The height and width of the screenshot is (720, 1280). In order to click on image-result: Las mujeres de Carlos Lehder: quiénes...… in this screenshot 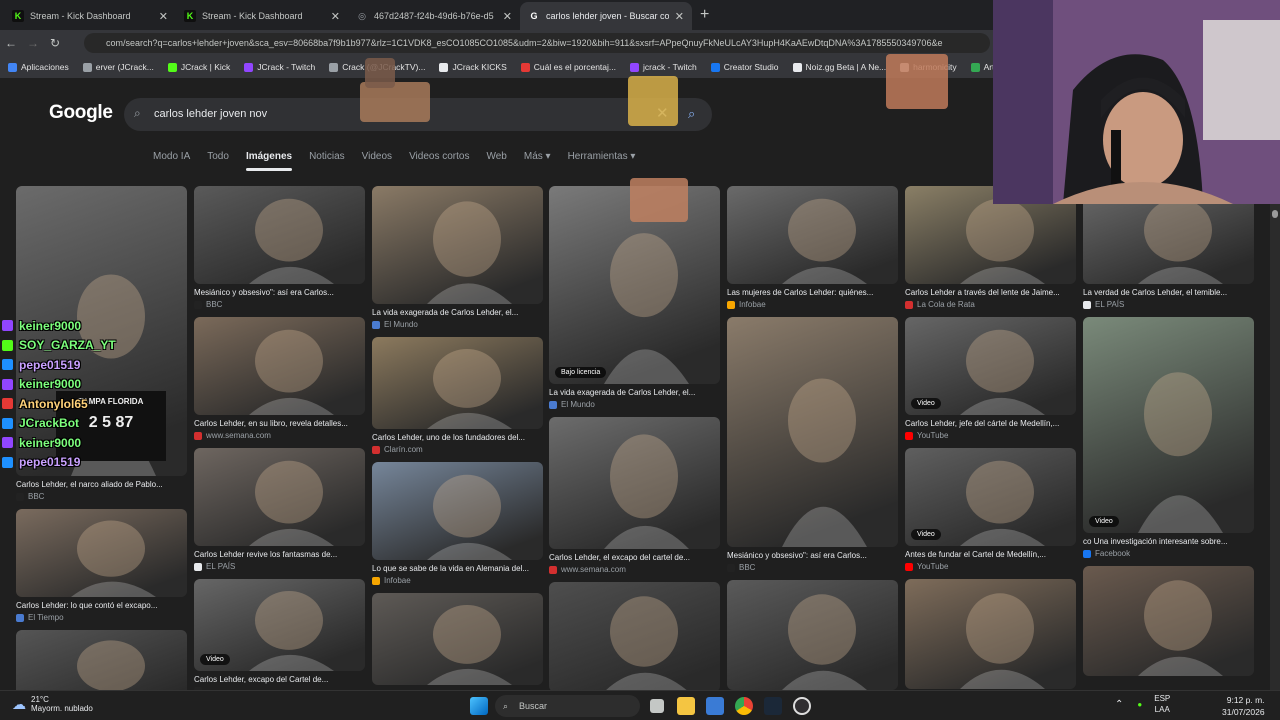, I will do `click(812, 247)`.